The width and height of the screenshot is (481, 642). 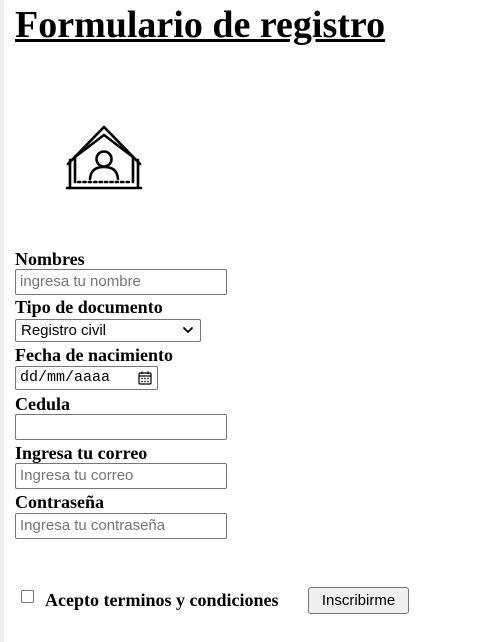 What do you see at coordinates (65, 377) in the screenshot?
I see `fecha-nacimiento-placeholder: dd/mm/aaaa` at bounding box center [65, 377].